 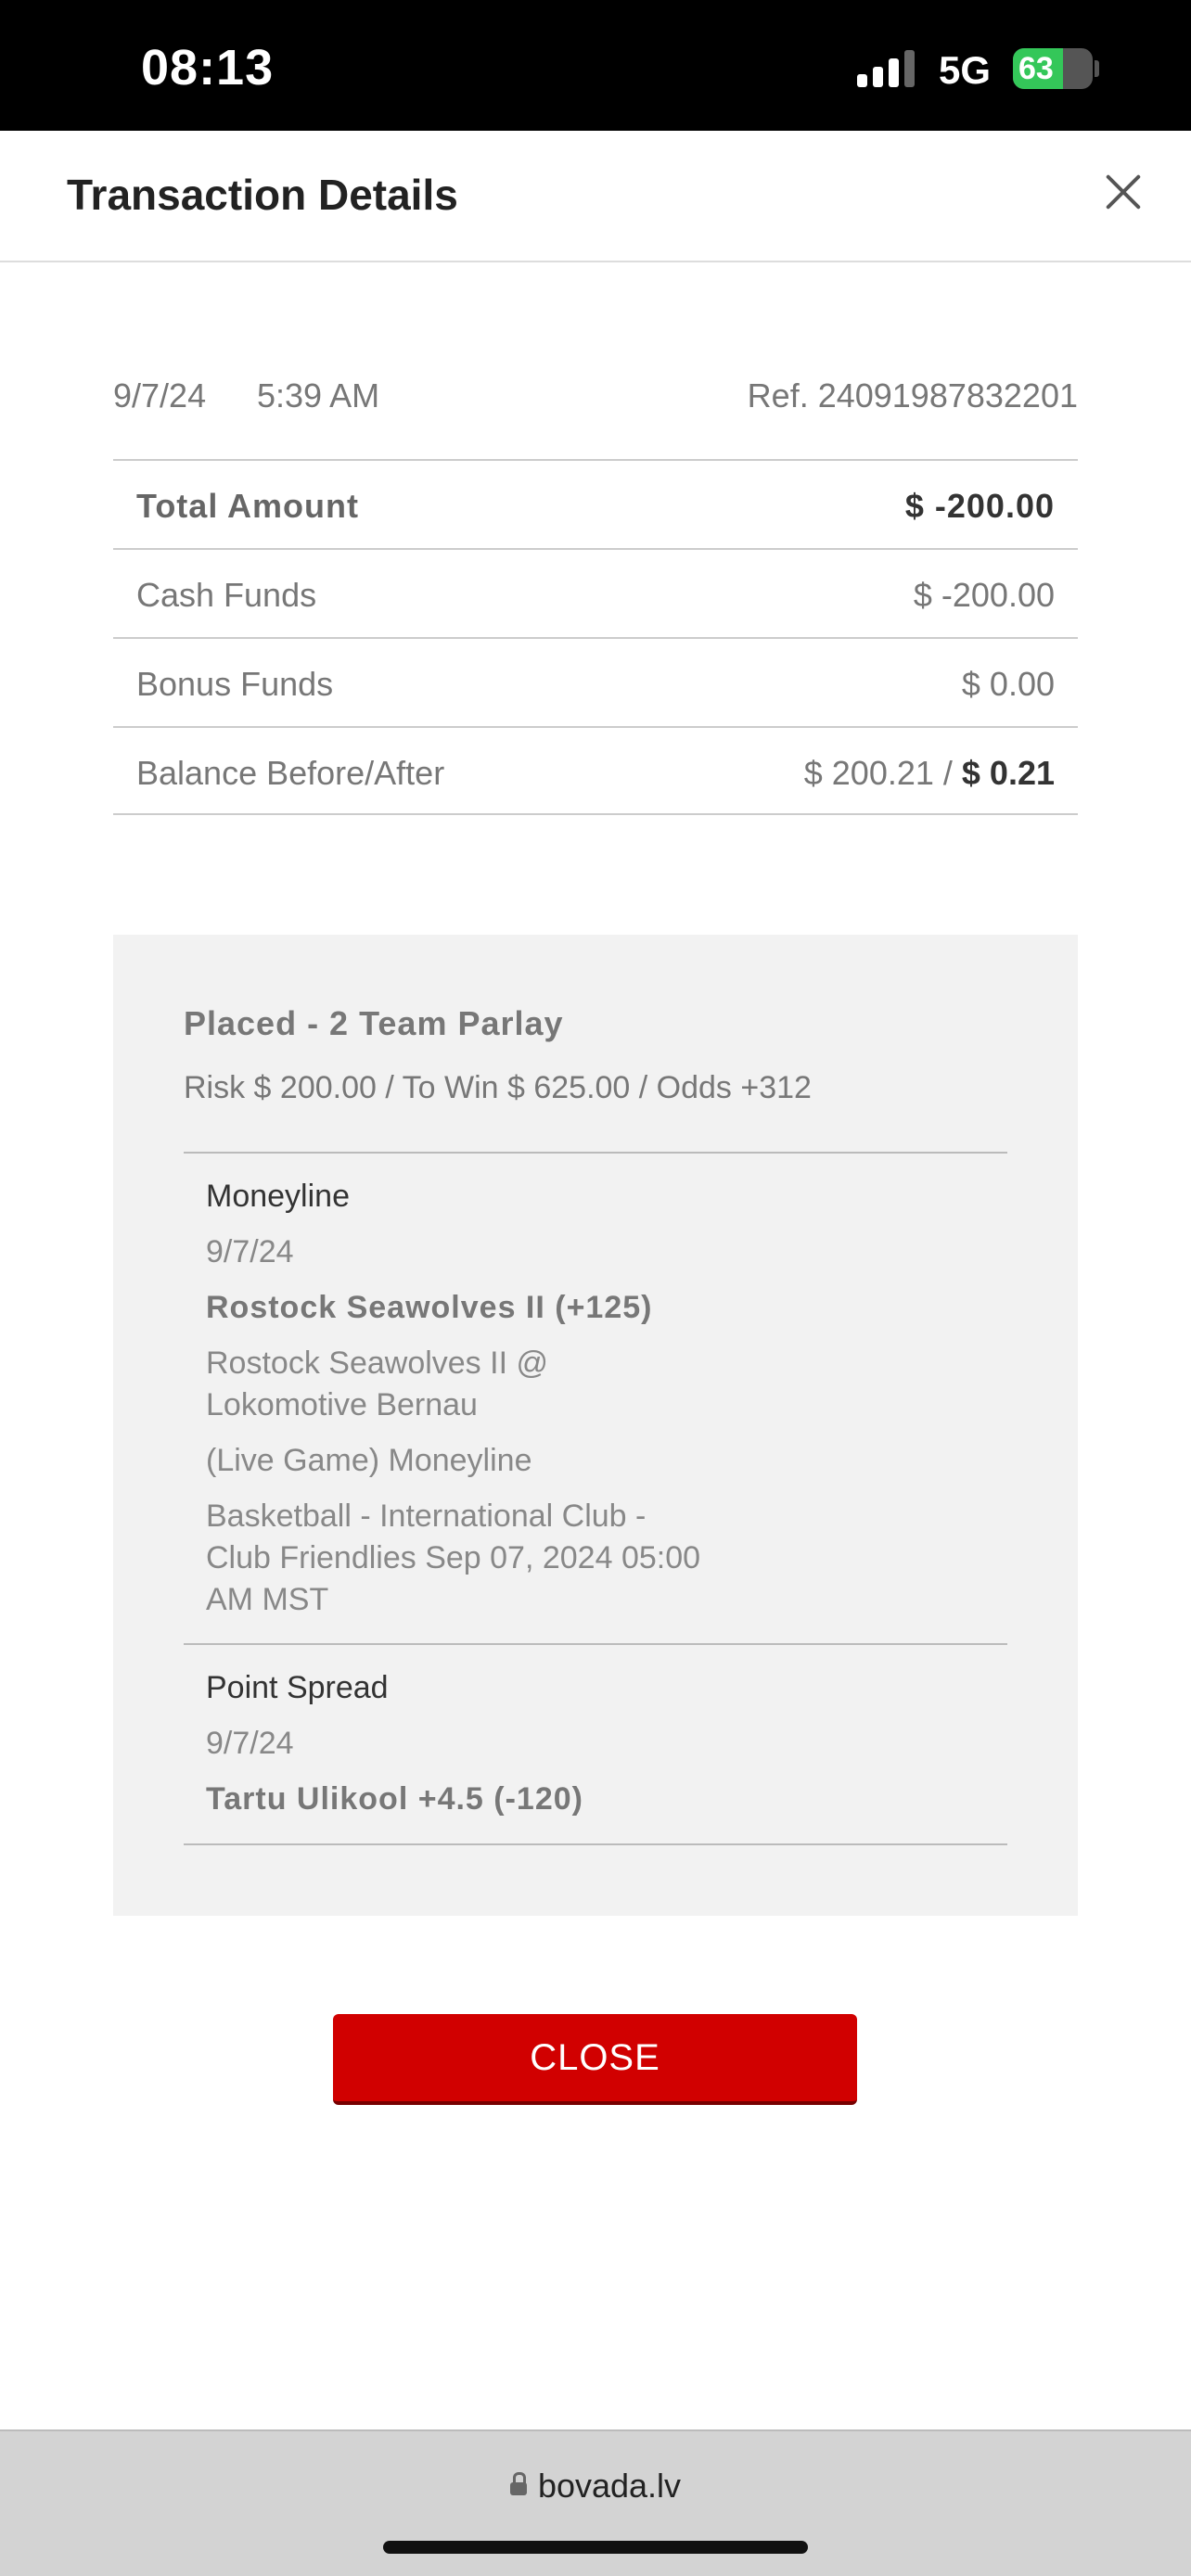 What do you see at coordinates (235, 684) in the screenshot?
I see `summary-label: Bonus Funds` at bounding box center [235, 684].